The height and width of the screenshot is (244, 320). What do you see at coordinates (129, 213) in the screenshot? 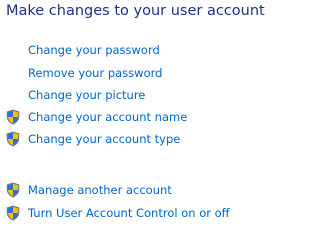
I see `task-link-turn-uac-on-off: Turn User Account Control on or off` at bounding box center [129, 213].